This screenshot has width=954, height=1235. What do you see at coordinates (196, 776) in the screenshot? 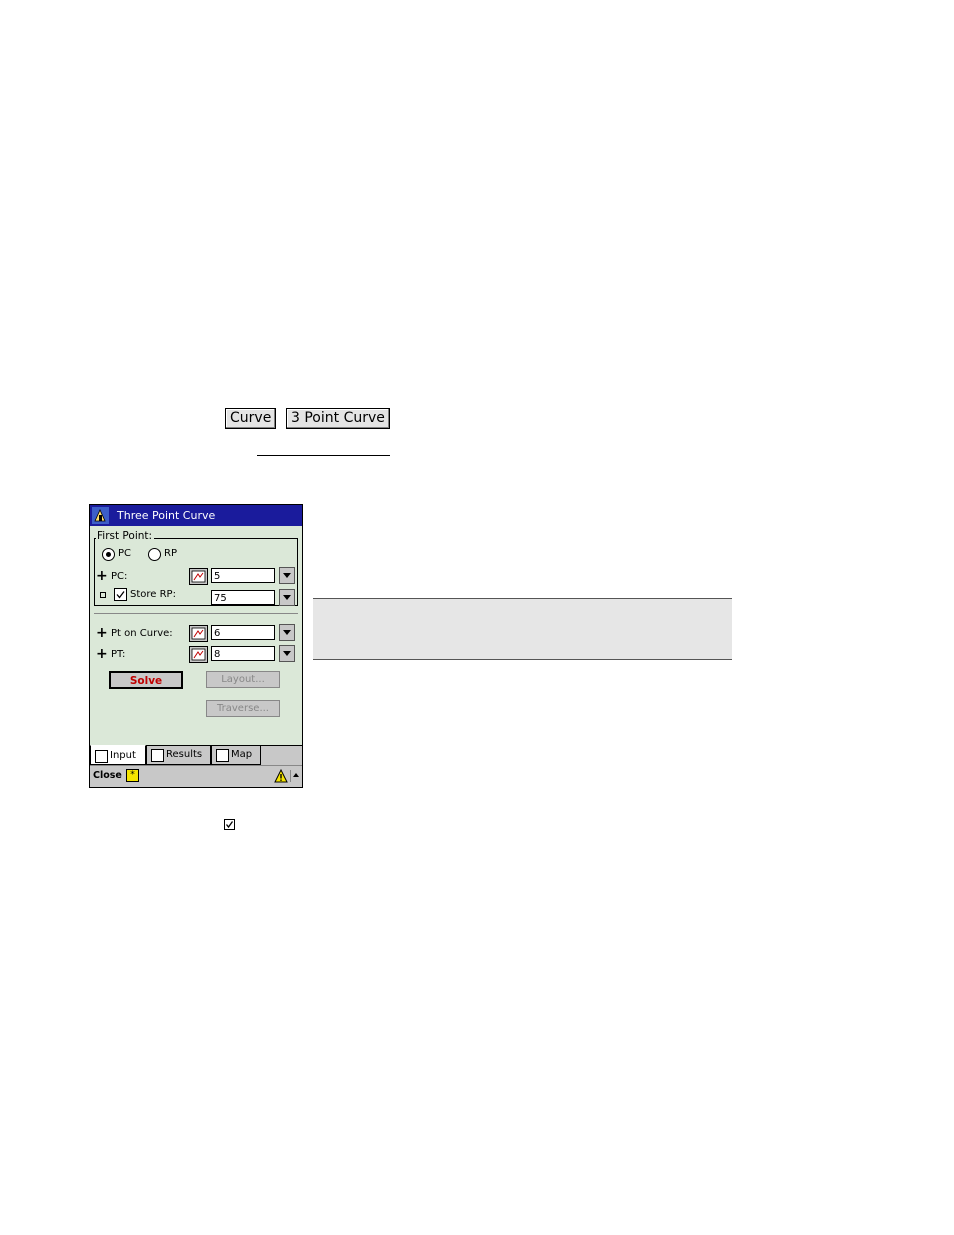
I see `command-bar: Close *` at bounding box center [196, 776].